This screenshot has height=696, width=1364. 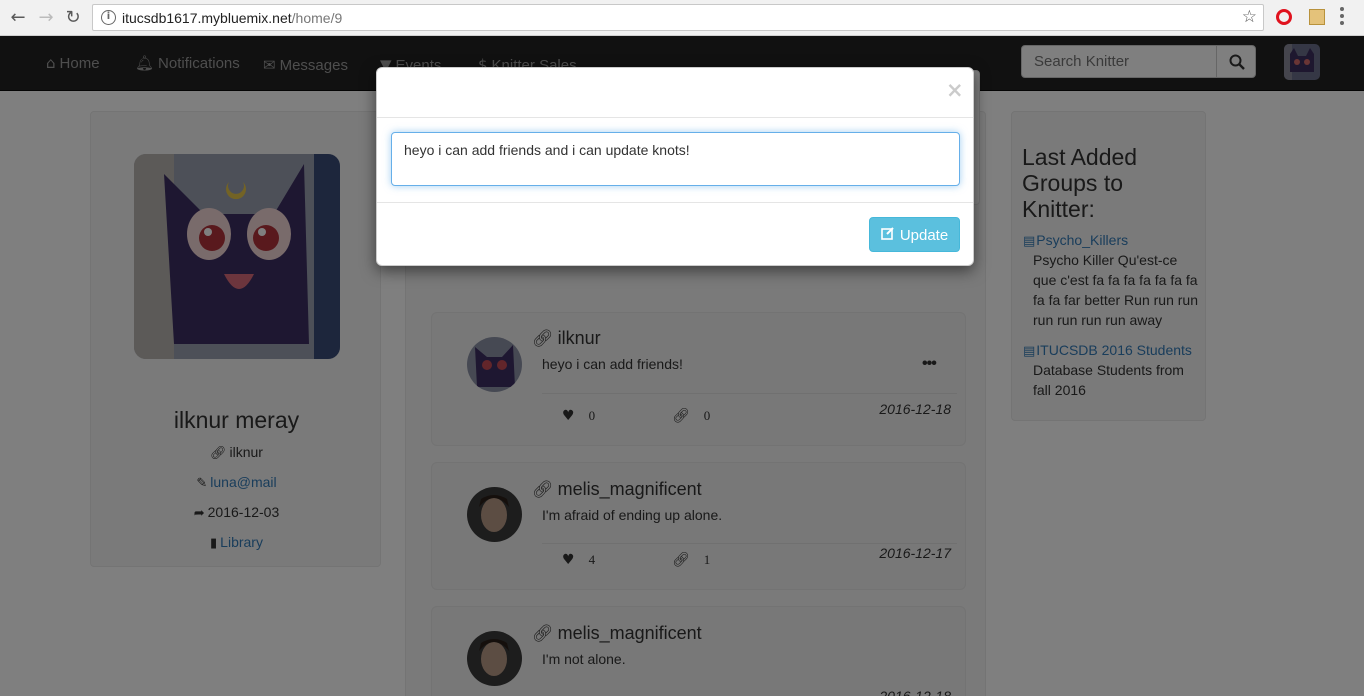 What do you see at coordinates (675, 93) in the screenshot?
I see `modal-header: ×` at bounding box center [675, 93].